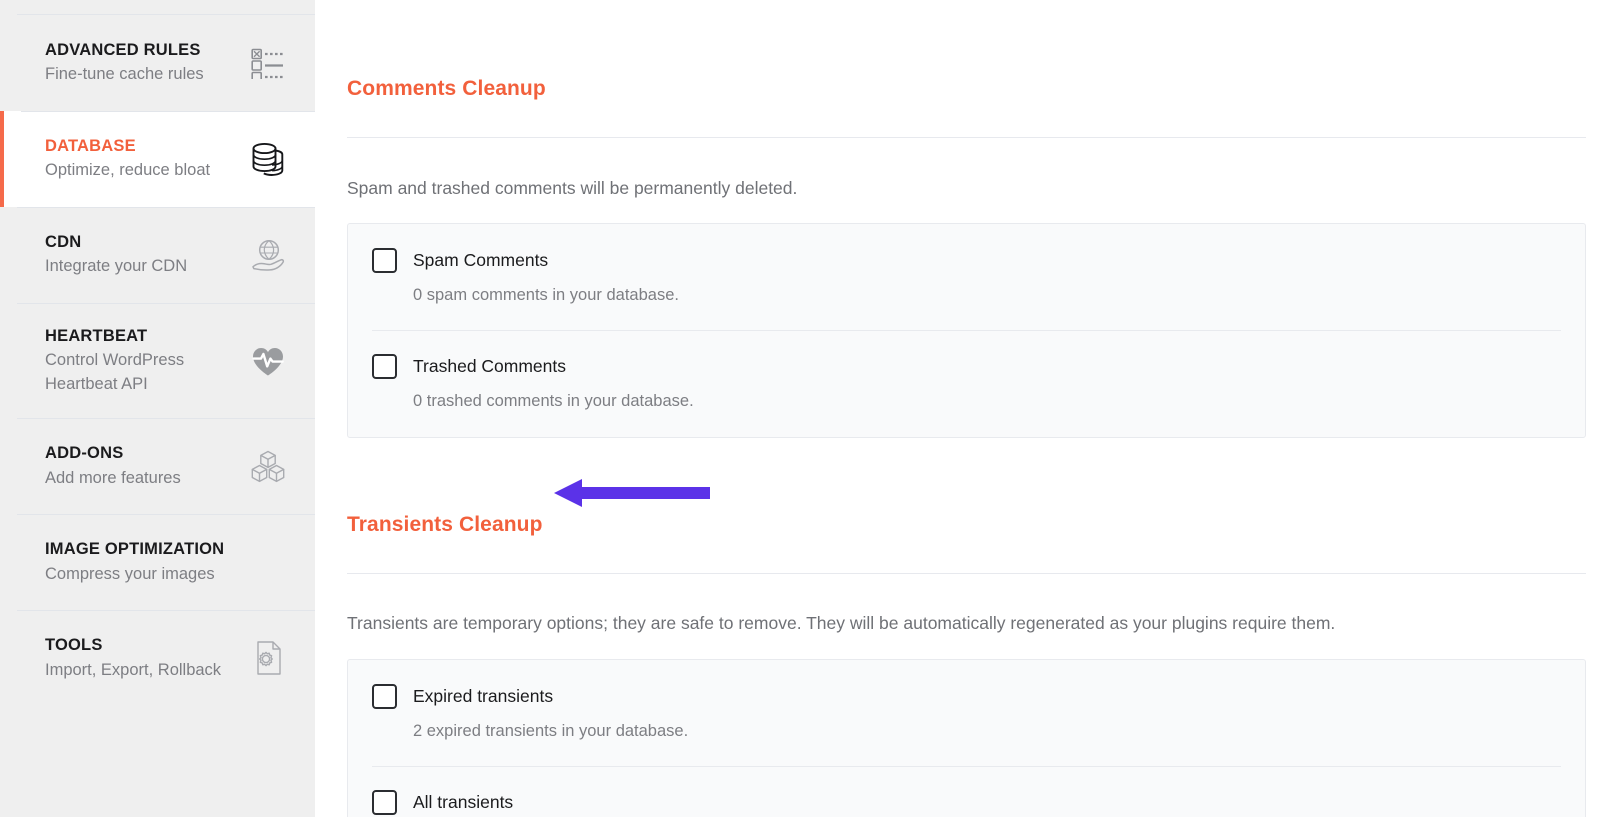 This screenshot has height=817, width=1600. I want to click on option-label: All transients, so click(463, 802).